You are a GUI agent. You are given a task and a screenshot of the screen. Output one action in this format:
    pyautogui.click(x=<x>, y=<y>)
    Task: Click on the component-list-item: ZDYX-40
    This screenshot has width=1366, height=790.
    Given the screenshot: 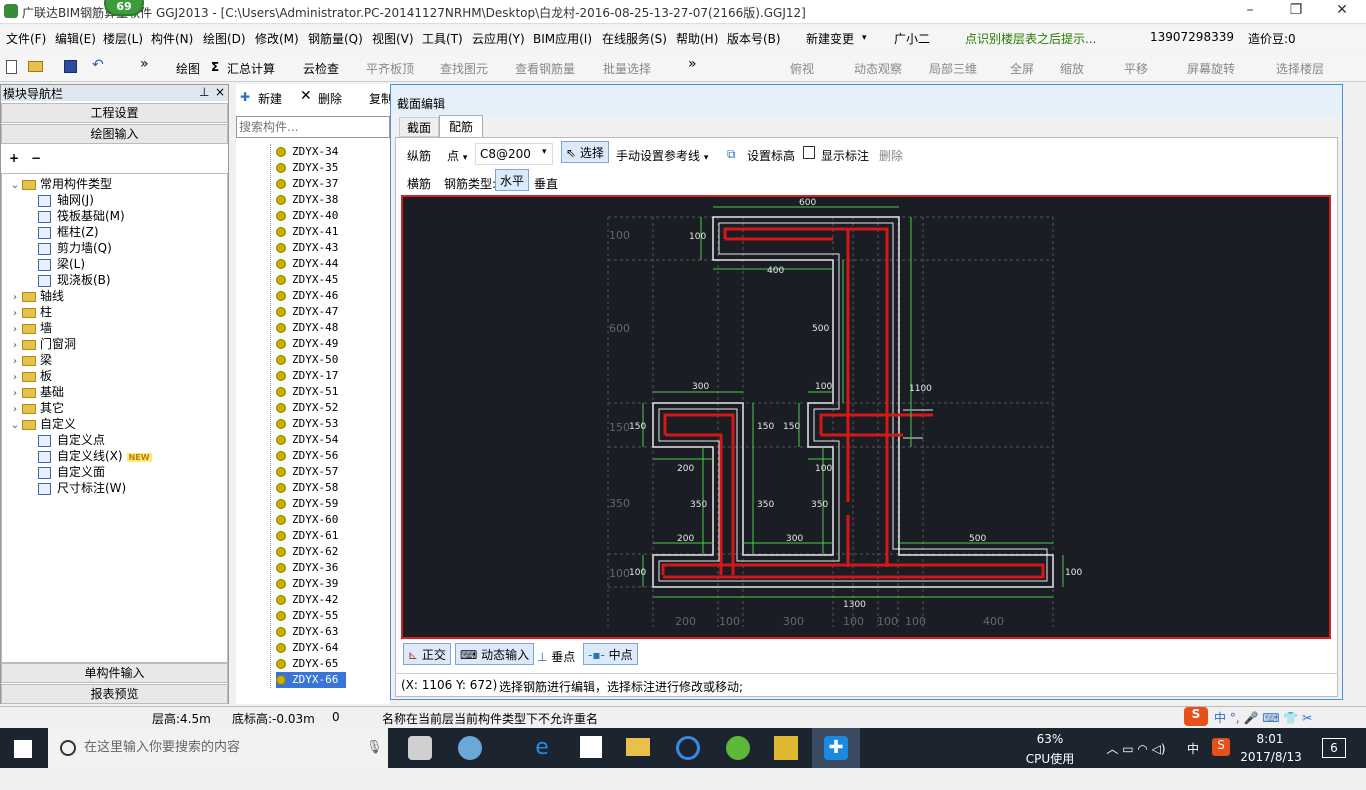 What is the action you would take?
    pyautogui.click(x=307, y=216)
    